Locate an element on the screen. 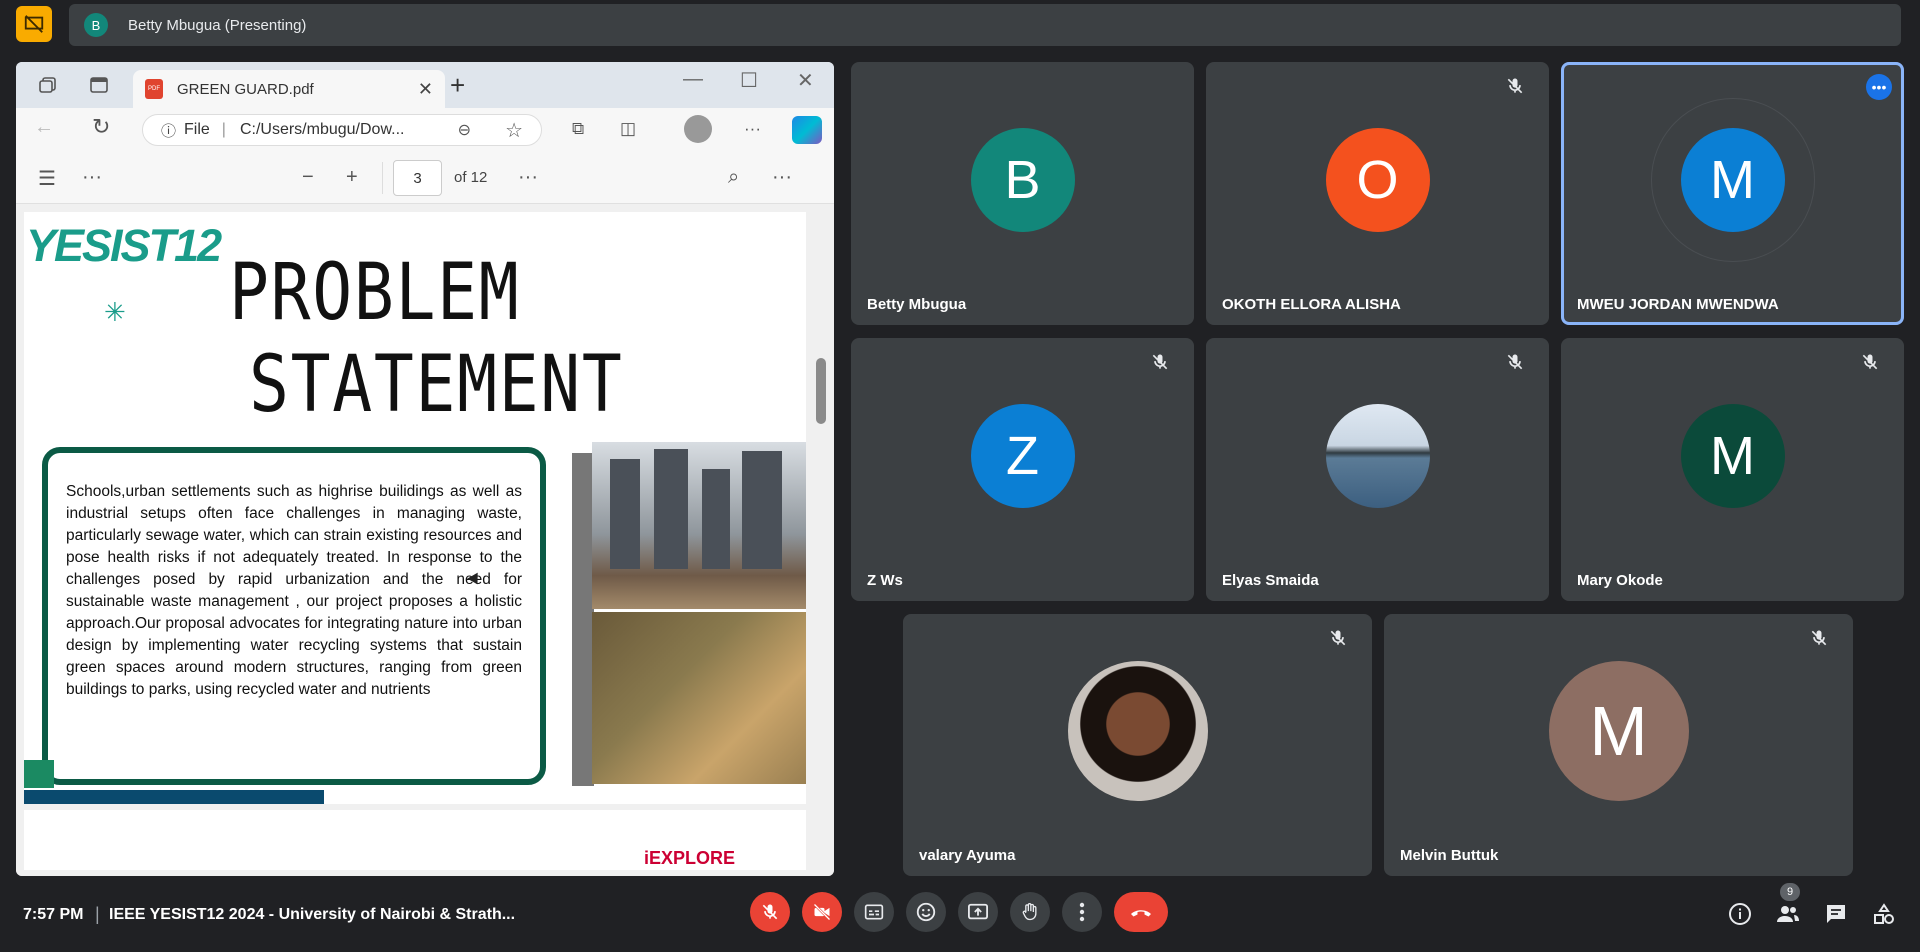 The height and width of the screenshot is (952, 1920). presenter-banner: B Betty Mbugua (Presenting) is located at coordinates (985, 25).